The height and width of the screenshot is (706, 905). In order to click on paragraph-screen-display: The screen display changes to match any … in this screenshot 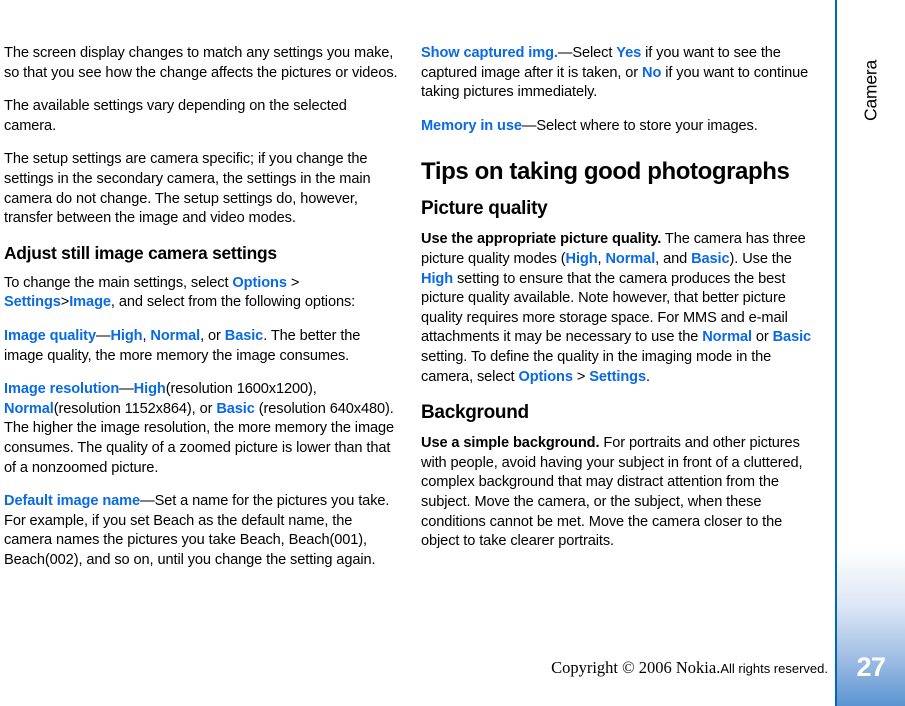, I will do `click(201, 63)`.